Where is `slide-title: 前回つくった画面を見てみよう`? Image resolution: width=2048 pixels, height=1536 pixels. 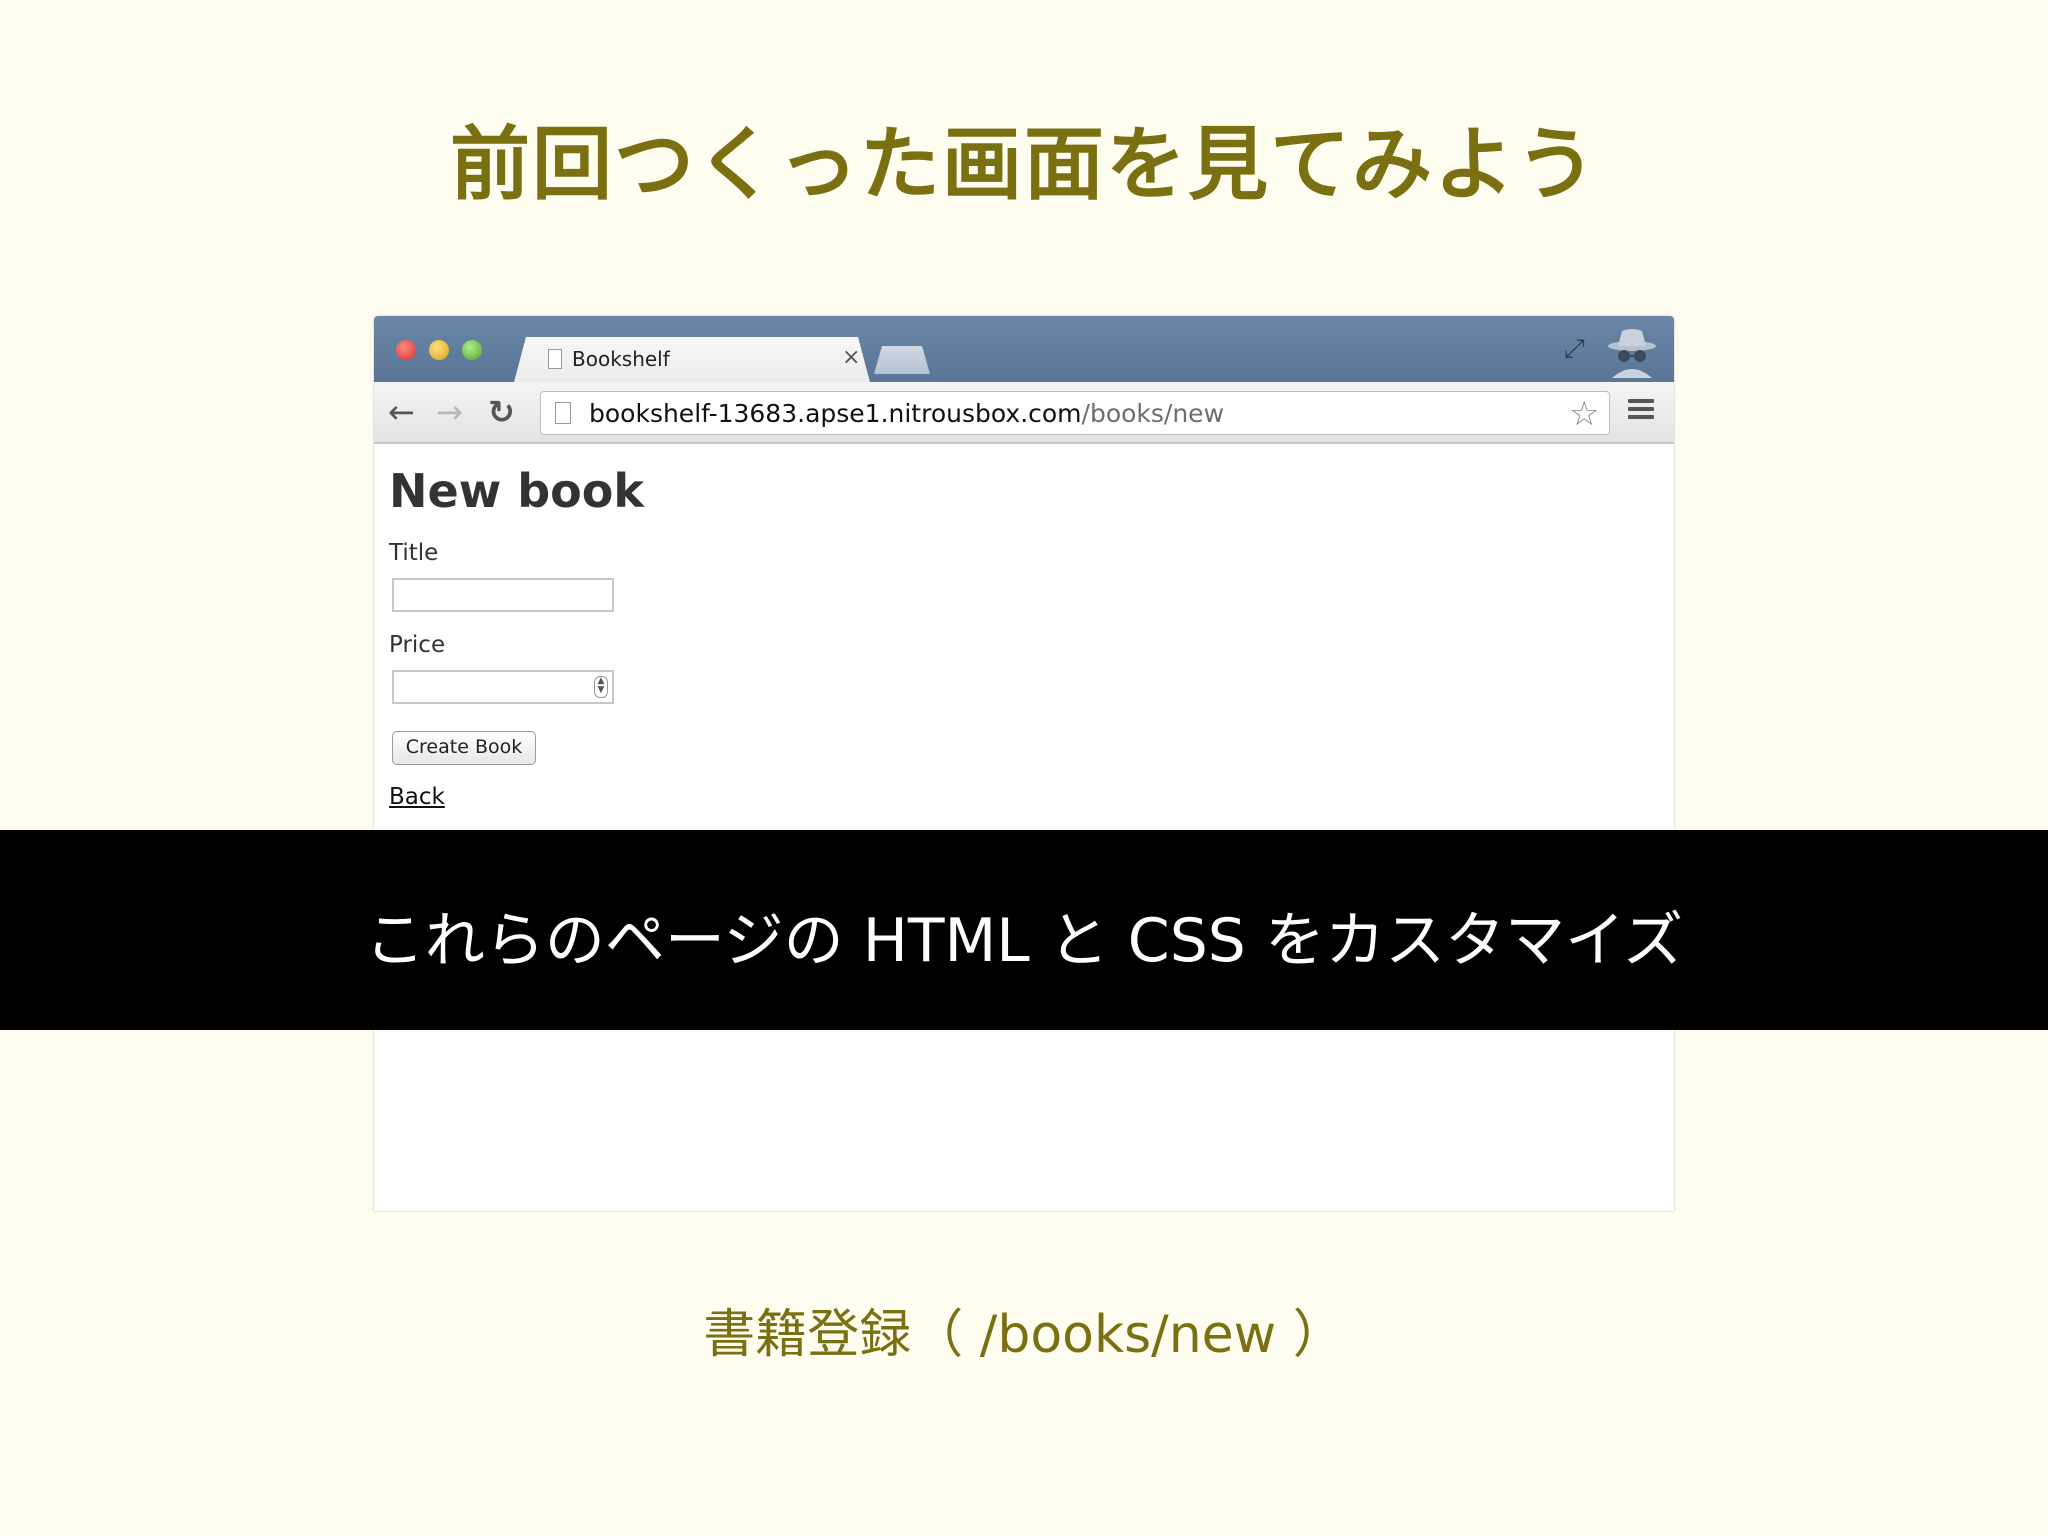 slide-title: 前回つくった画面を見てみよう is located at coordinates (1024, 164).